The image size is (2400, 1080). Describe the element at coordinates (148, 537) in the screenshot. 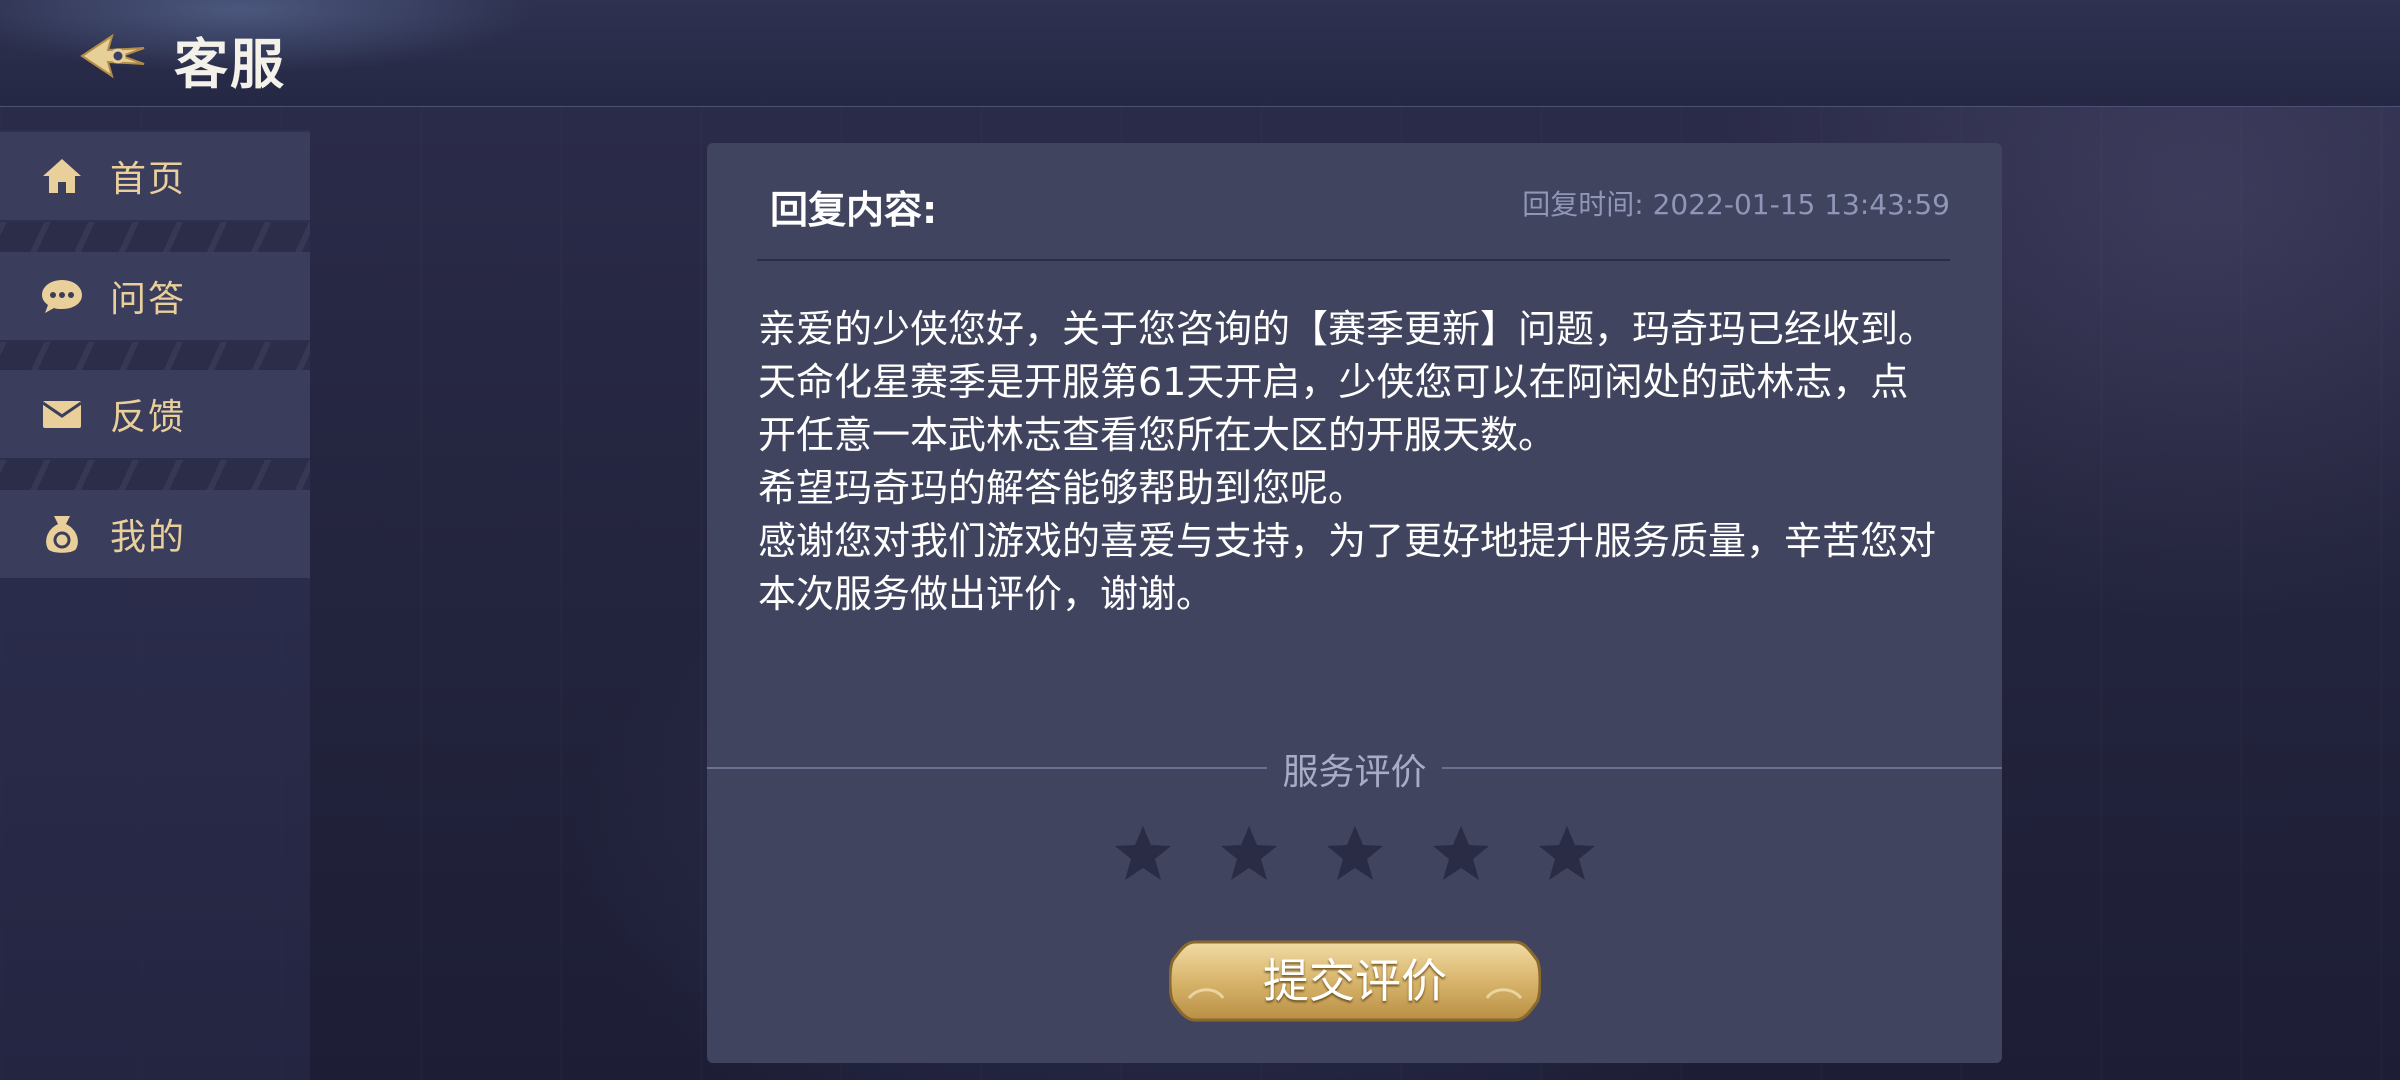

I see `sidebar-item-label: 我的` at that location.